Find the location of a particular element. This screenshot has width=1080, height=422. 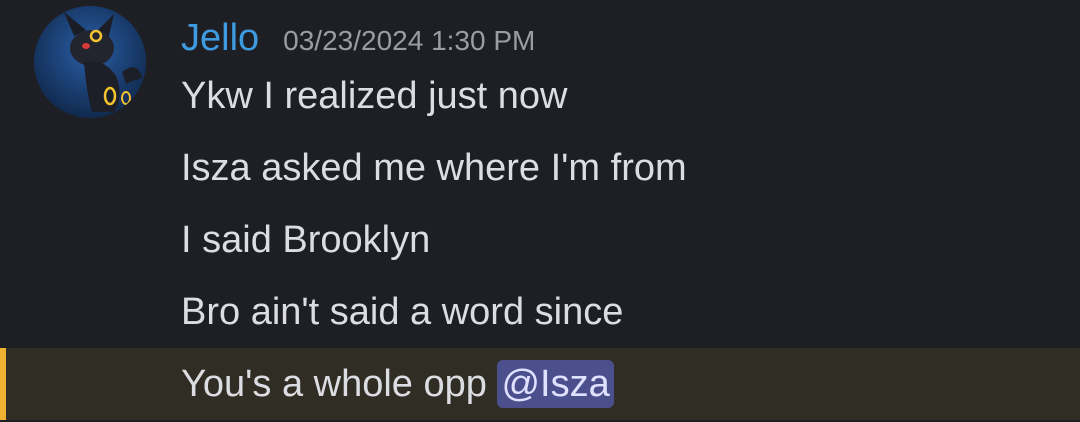

user-mention: @Isza is located at coordinates (555, 384).